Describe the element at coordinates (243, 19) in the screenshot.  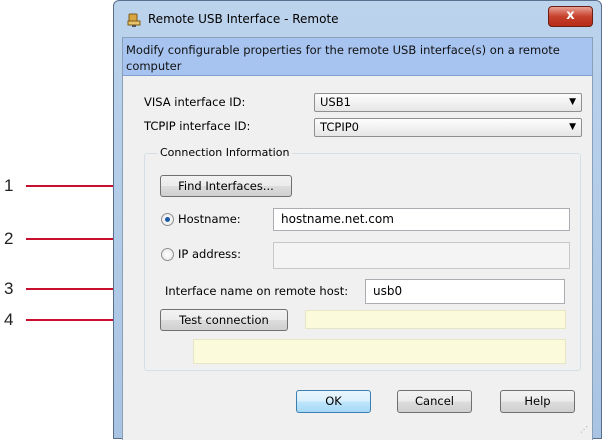
I see `window-title: Remote USB Interface - Remote` at that location.